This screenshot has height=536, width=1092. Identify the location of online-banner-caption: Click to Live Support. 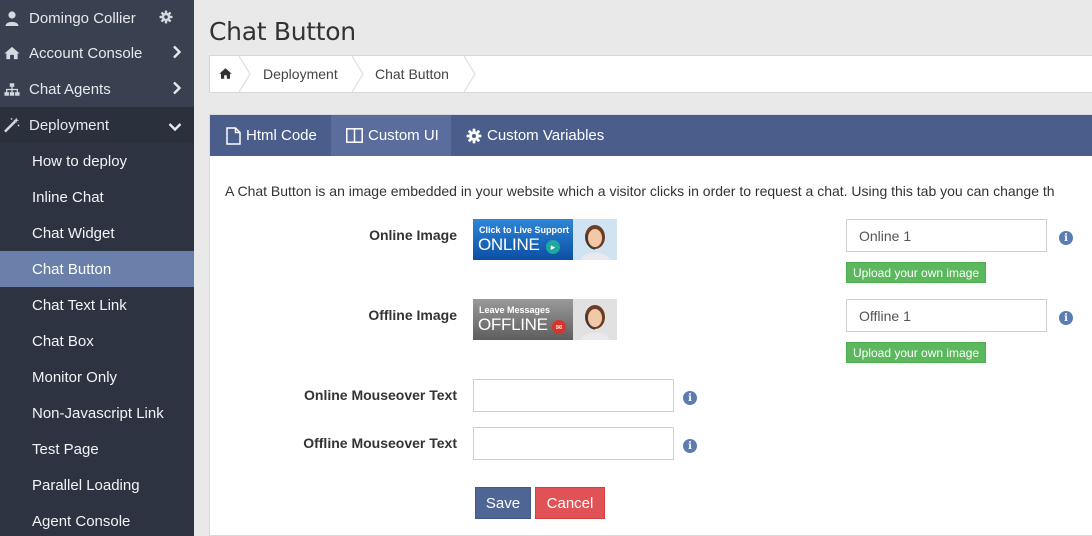
(524, 230).